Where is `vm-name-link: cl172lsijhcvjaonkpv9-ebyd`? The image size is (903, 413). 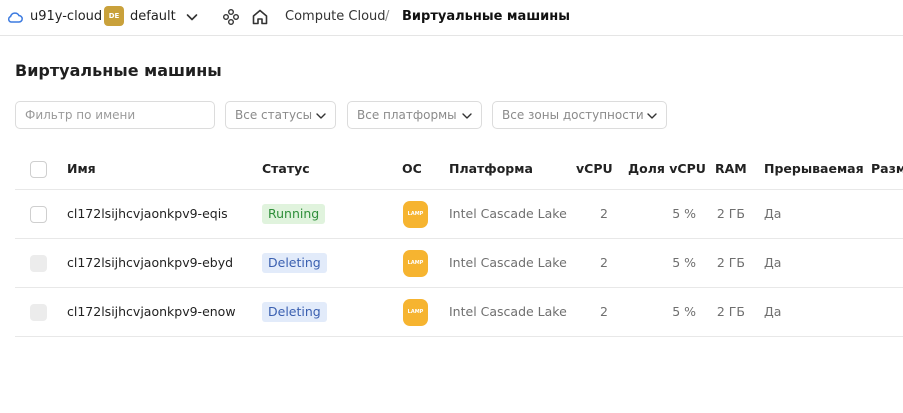 vm-name-link: cl172lsijhcvjaonkpv9-ebyd is located at coordinates (150, 262).